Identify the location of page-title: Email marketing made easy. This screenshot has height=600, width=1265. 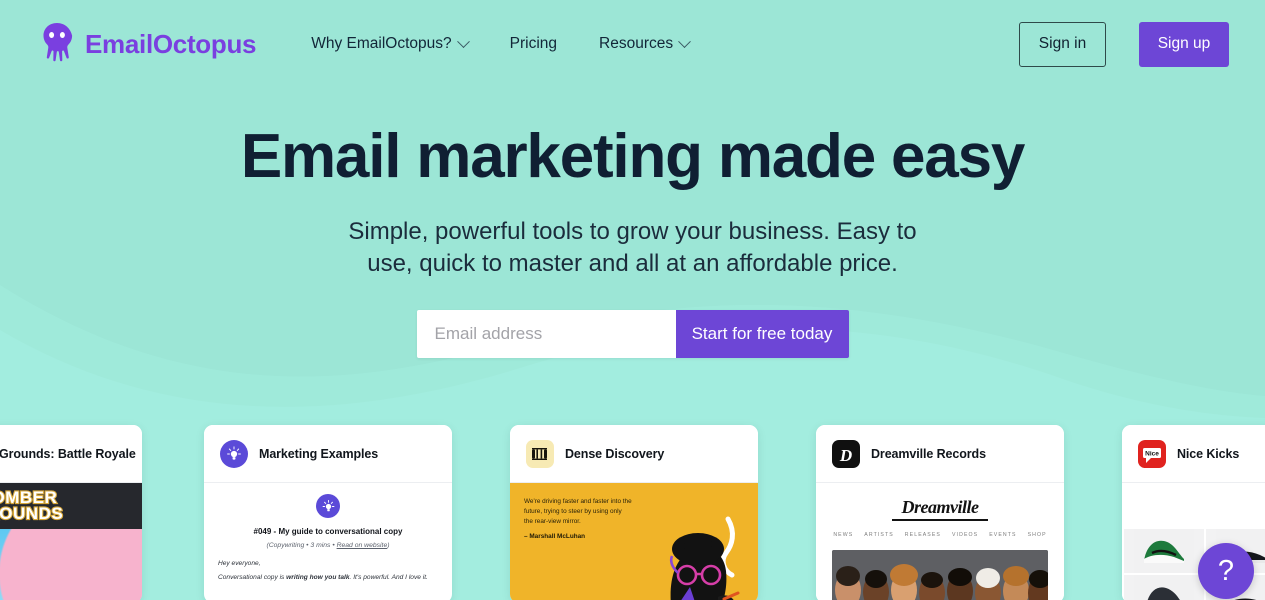
(632, 156).